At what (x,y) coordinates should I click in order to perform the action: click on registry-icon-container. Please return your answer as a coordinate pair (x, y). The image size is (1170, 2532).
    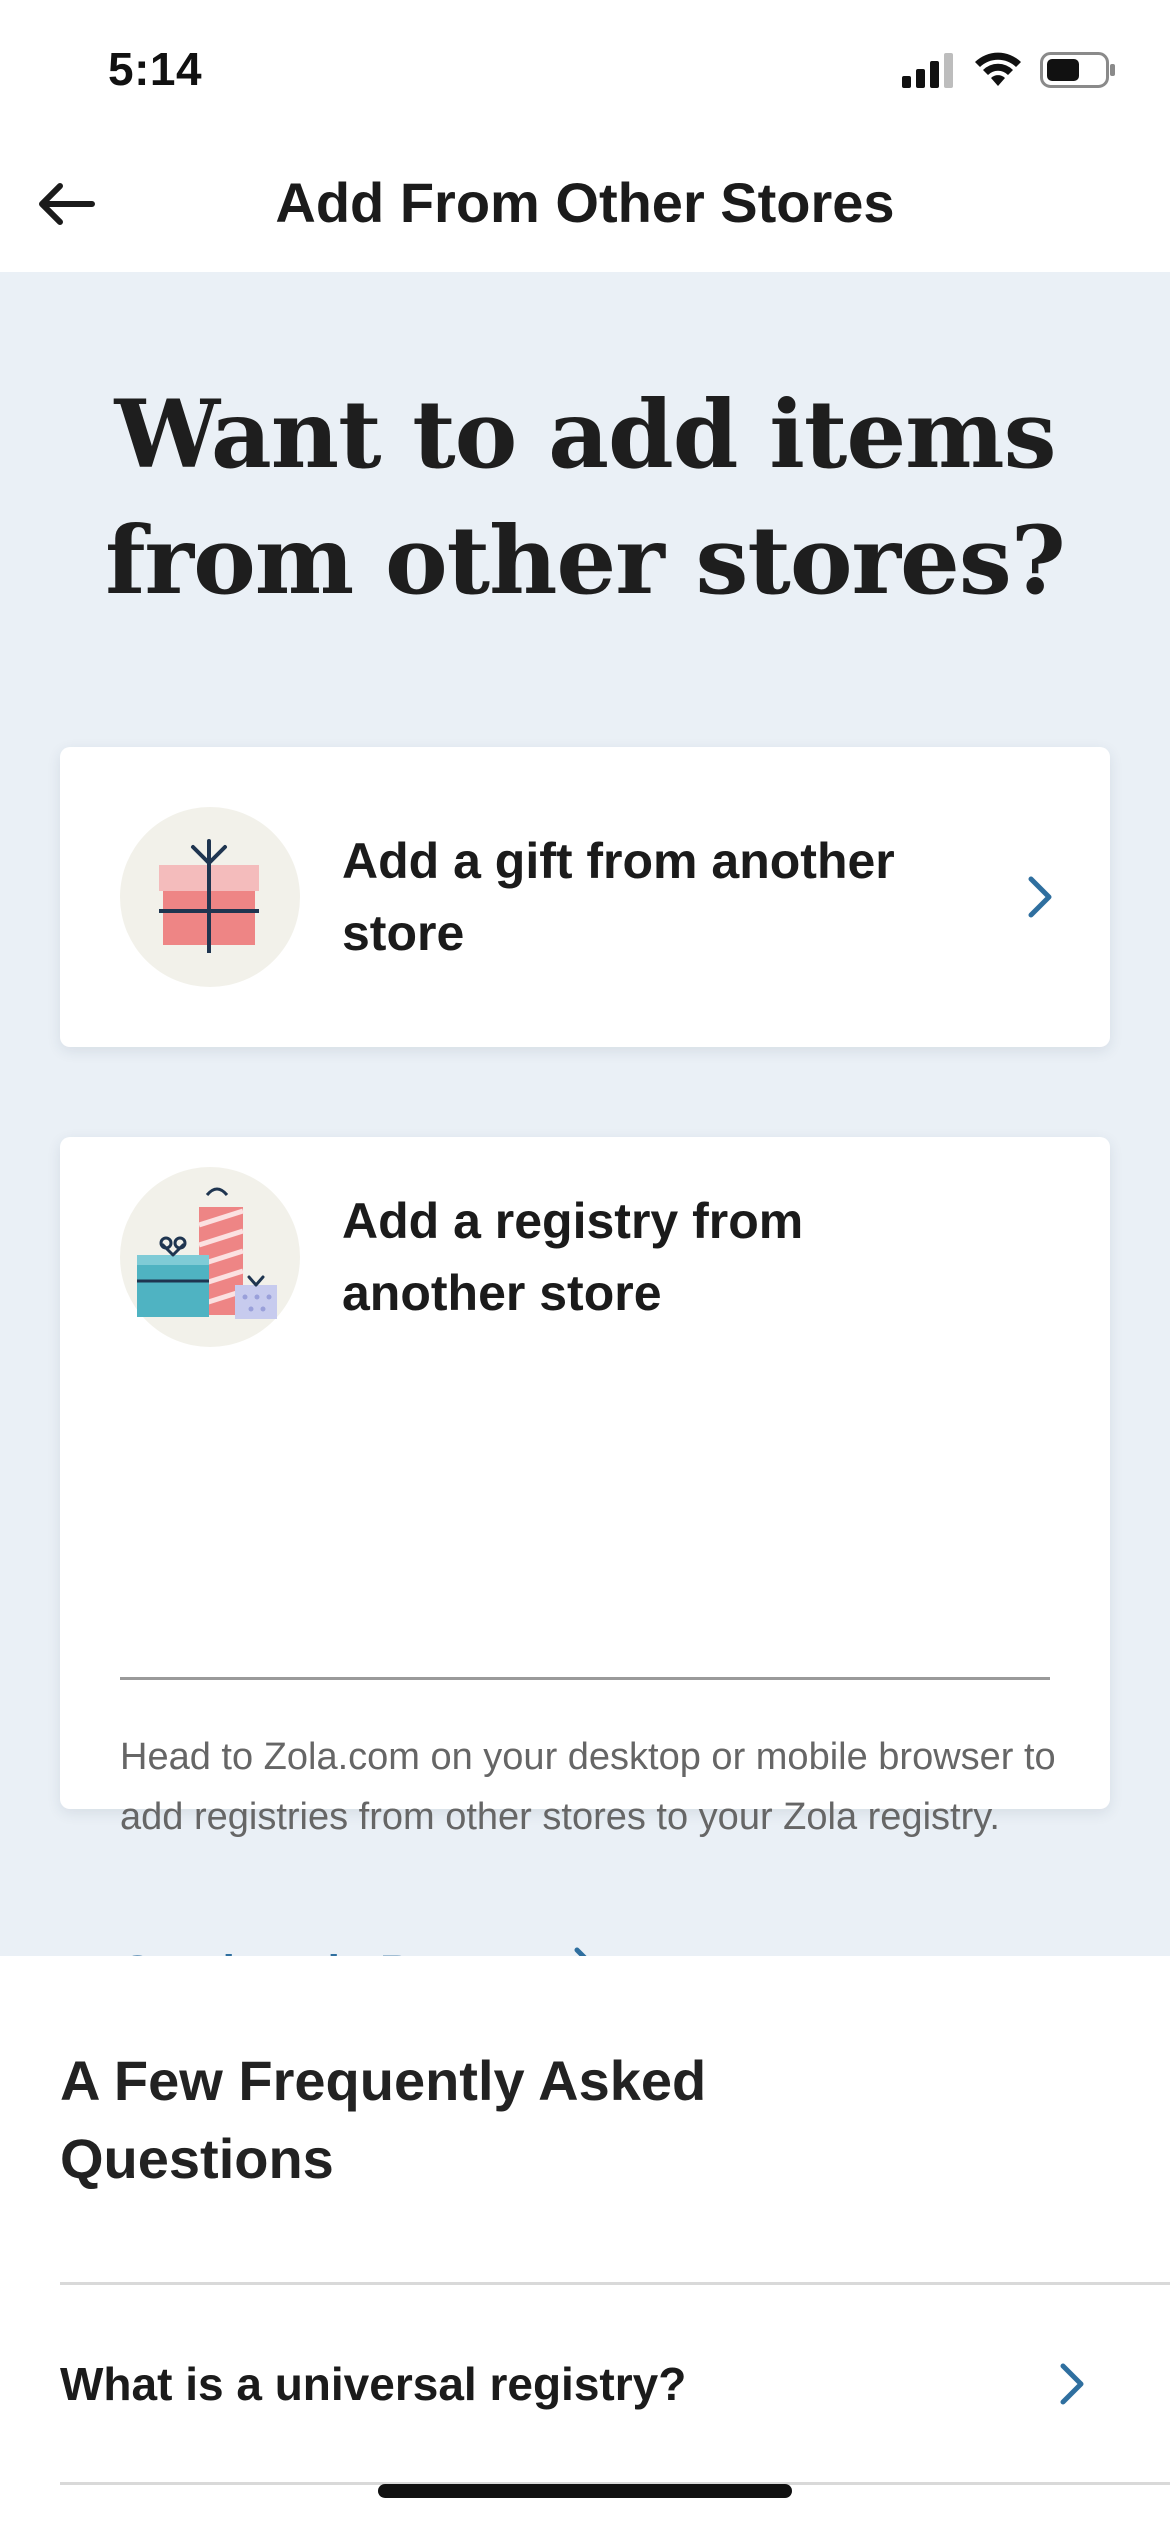
    Looking at the image, I should click on (210, 1257).